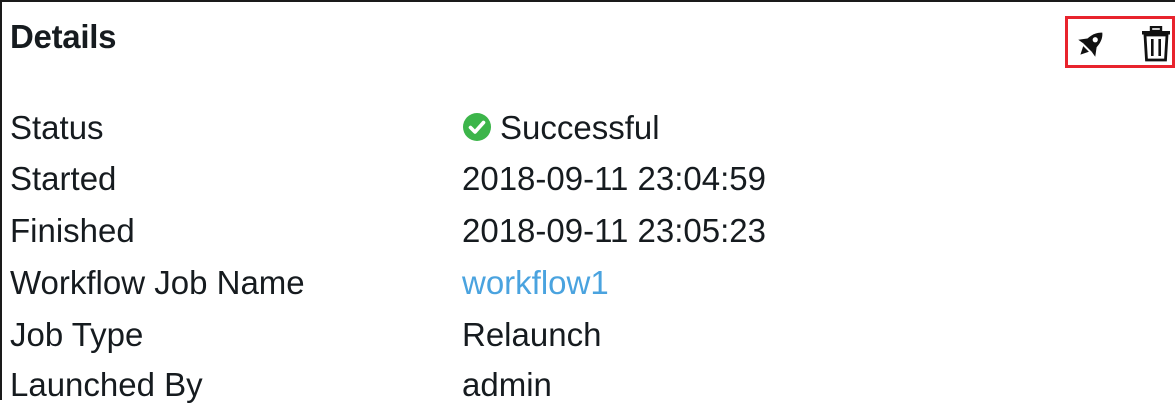  I want to click on started-label: Started, so click(63, 178).